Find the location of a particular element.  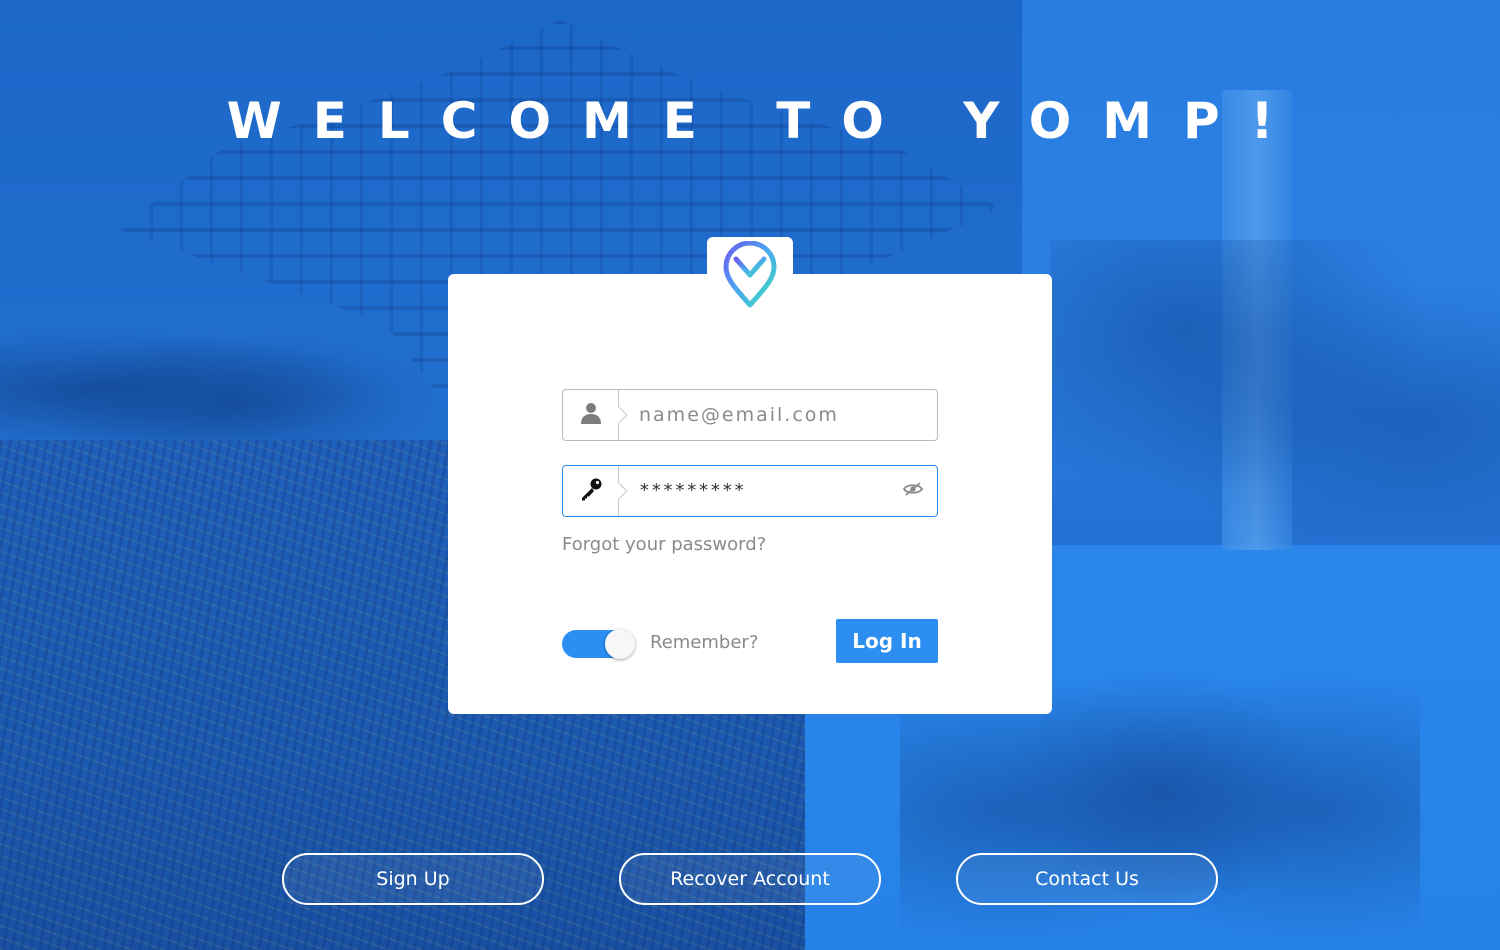

toggle-password-visibility is located at coordinates (913, 491).